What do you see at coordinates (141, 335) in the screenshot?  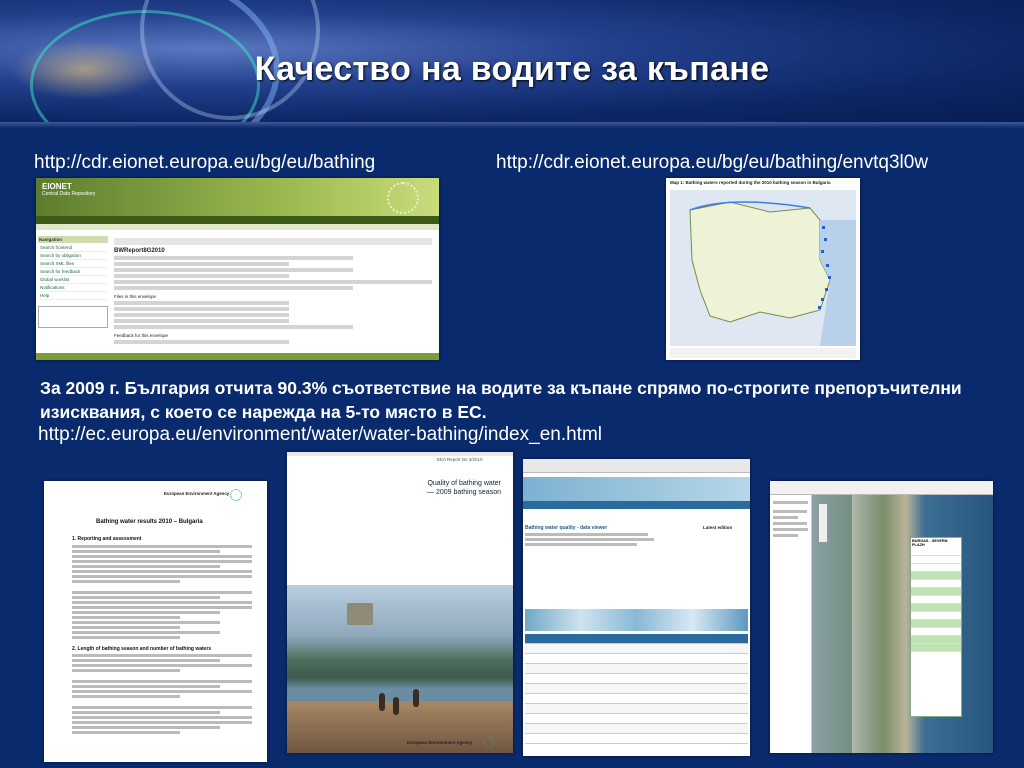 I see `feedback-heading: Feedback for this envelope` at bounding box center [141, 335].